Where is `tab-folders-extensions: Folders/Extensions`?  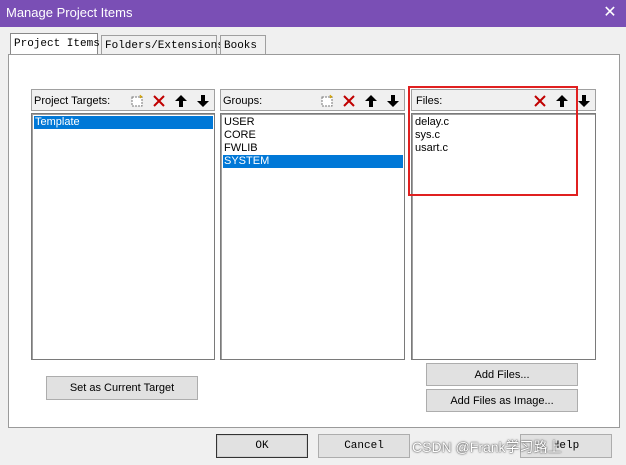 tab-folders-extensions: Folders/Extensions is located at coordinates (162, 44).